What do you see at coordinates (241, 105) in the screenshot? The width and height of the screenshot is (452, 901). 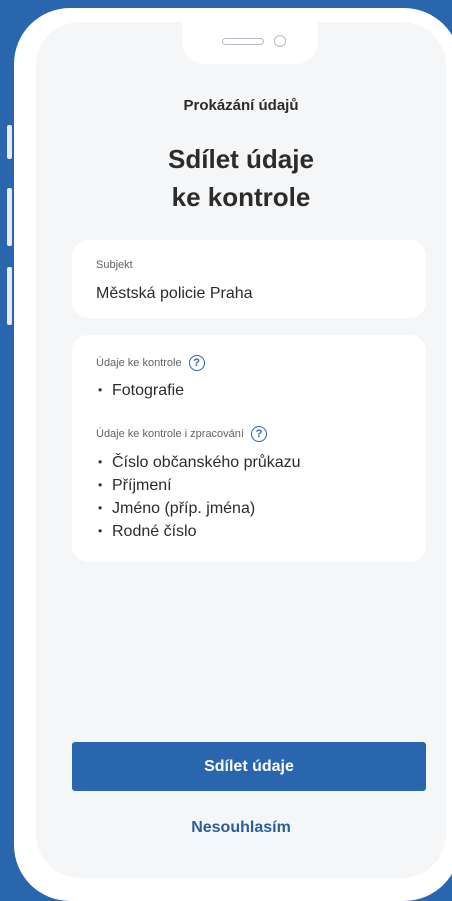 I see `app-bar-title: Prokázání údajů` at bounding box center [241, 105].